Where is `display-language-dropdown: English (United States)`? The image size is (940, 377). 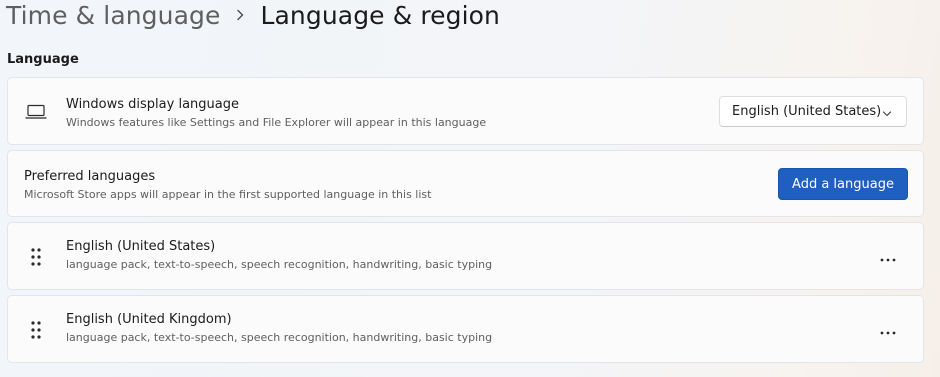
display-language-dropdown: English (United States) is located at coordinates (813, 111).